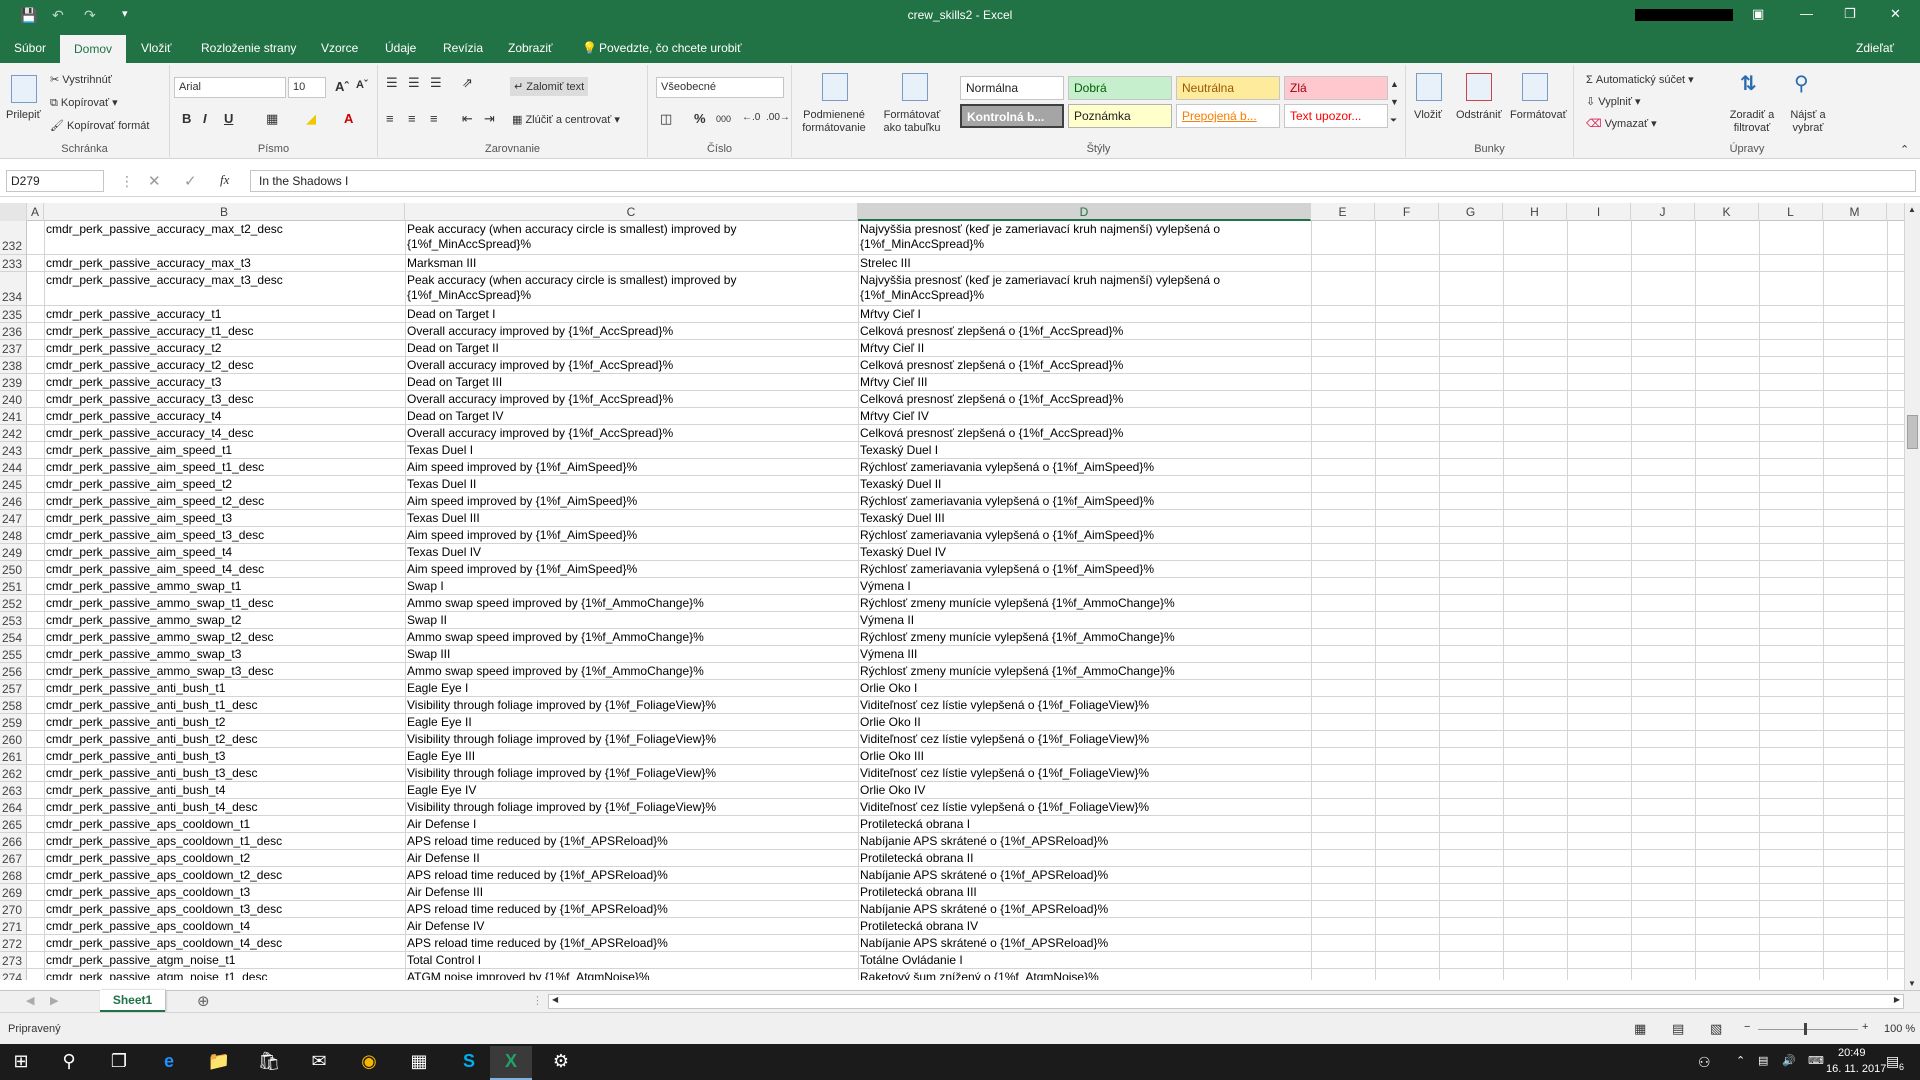 This screenshot has height=1080, width=1920. I want to click on cell-d: Orlie Oko III, so click(1084, 756).